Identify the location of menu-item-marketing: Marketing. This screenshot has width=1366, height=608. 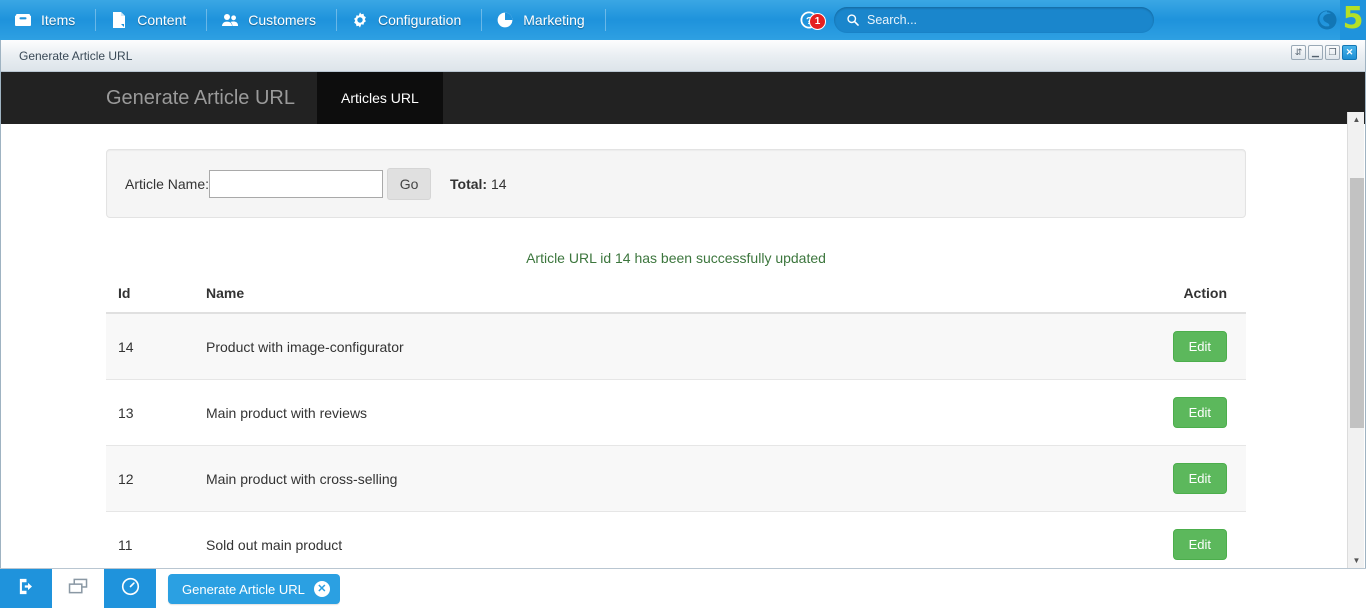
(543, 20).